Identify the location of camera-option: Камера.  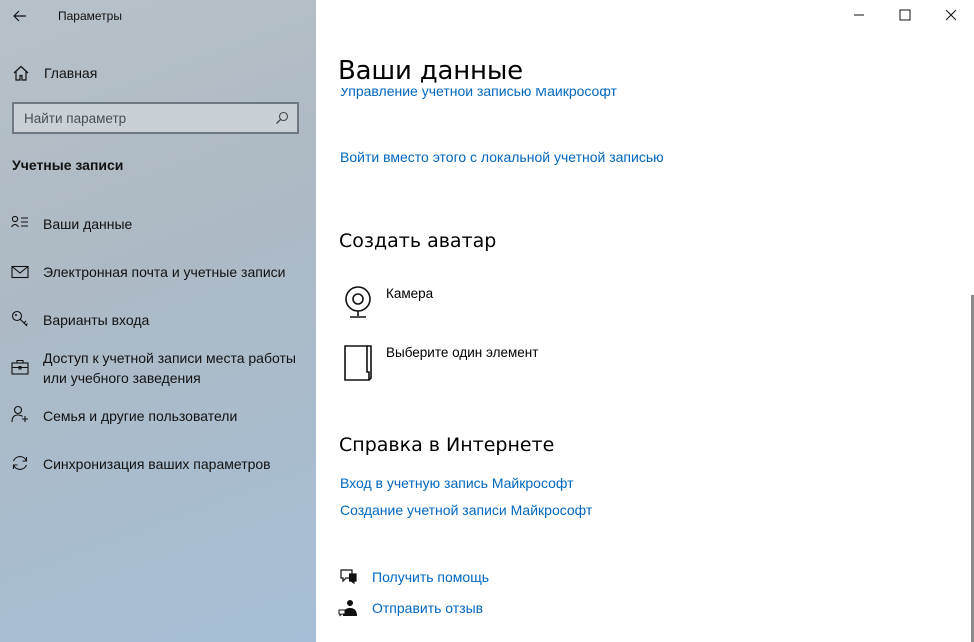
(490, 302).